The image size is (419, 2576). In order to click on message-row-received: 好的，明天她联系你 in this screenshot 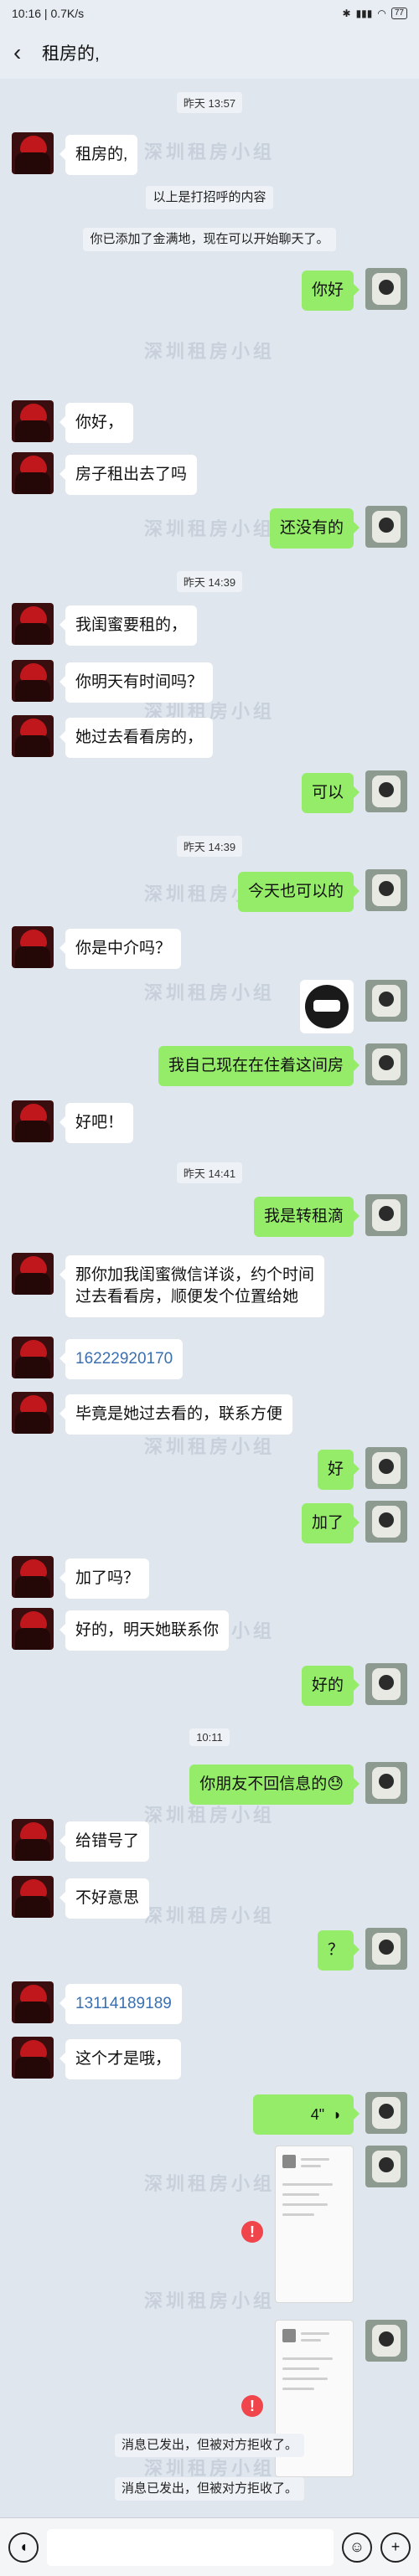, I will do `click(209, 1630)`.